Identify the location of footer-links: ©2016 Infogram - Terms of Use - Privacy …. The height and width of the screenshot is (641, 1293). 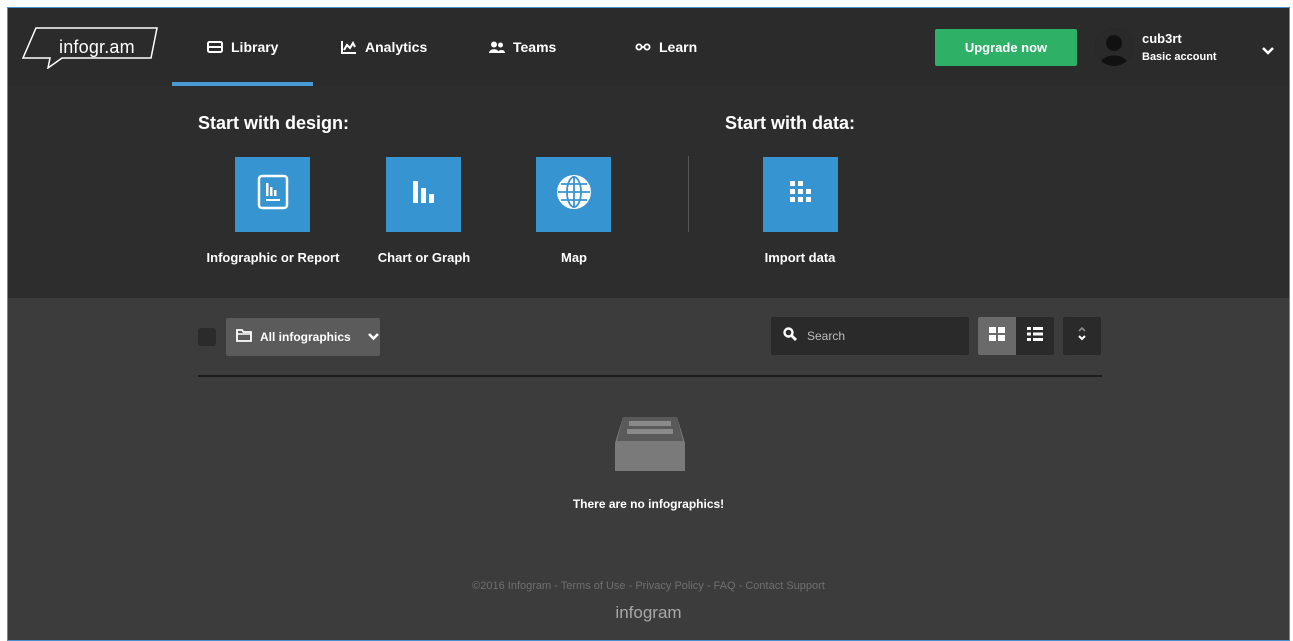
(648, 586).